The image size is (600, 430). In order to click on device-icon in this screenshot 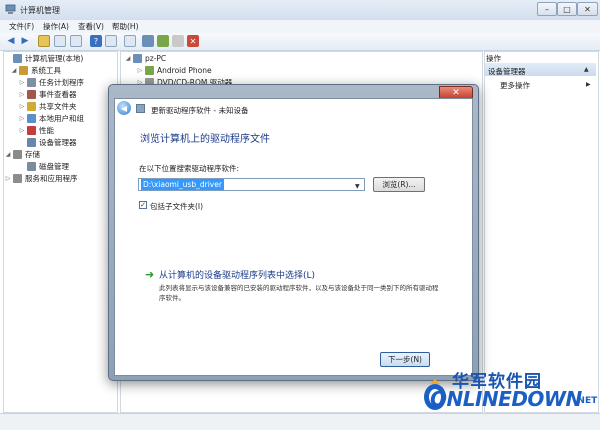, I will do `click(140, 108)`.